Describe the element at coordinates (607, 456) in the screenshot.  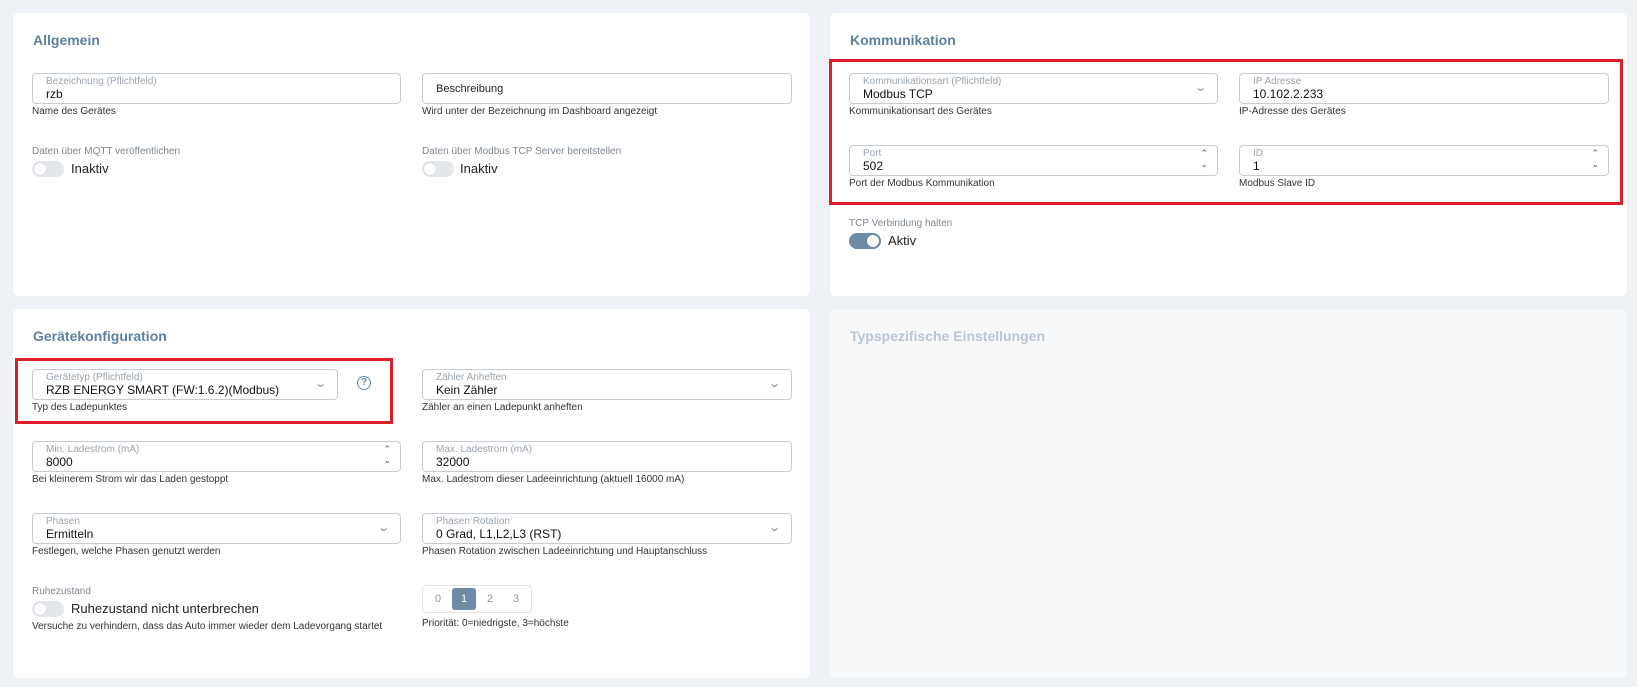
I see `max-ladestrom-input: Max. Ladestrom (mA) 32000` at that location.